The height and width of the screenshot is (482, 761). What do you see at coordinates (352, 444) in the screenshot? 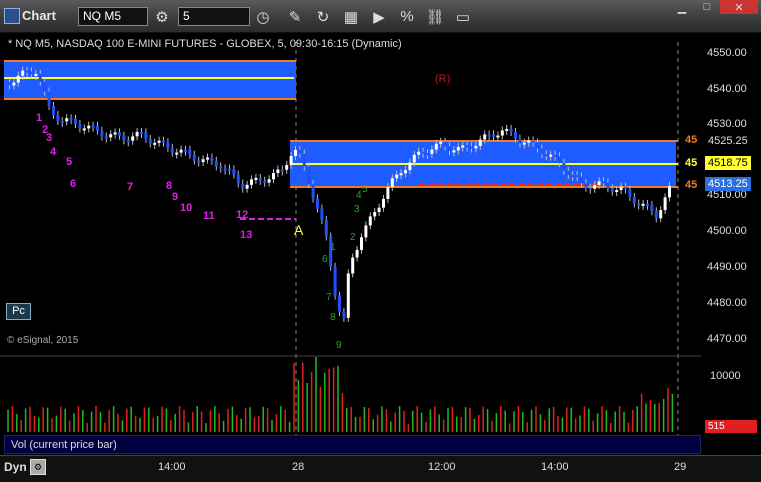
I see `volume-panel-strip: Vol (current price bar)` at bounding box center [352, 444].